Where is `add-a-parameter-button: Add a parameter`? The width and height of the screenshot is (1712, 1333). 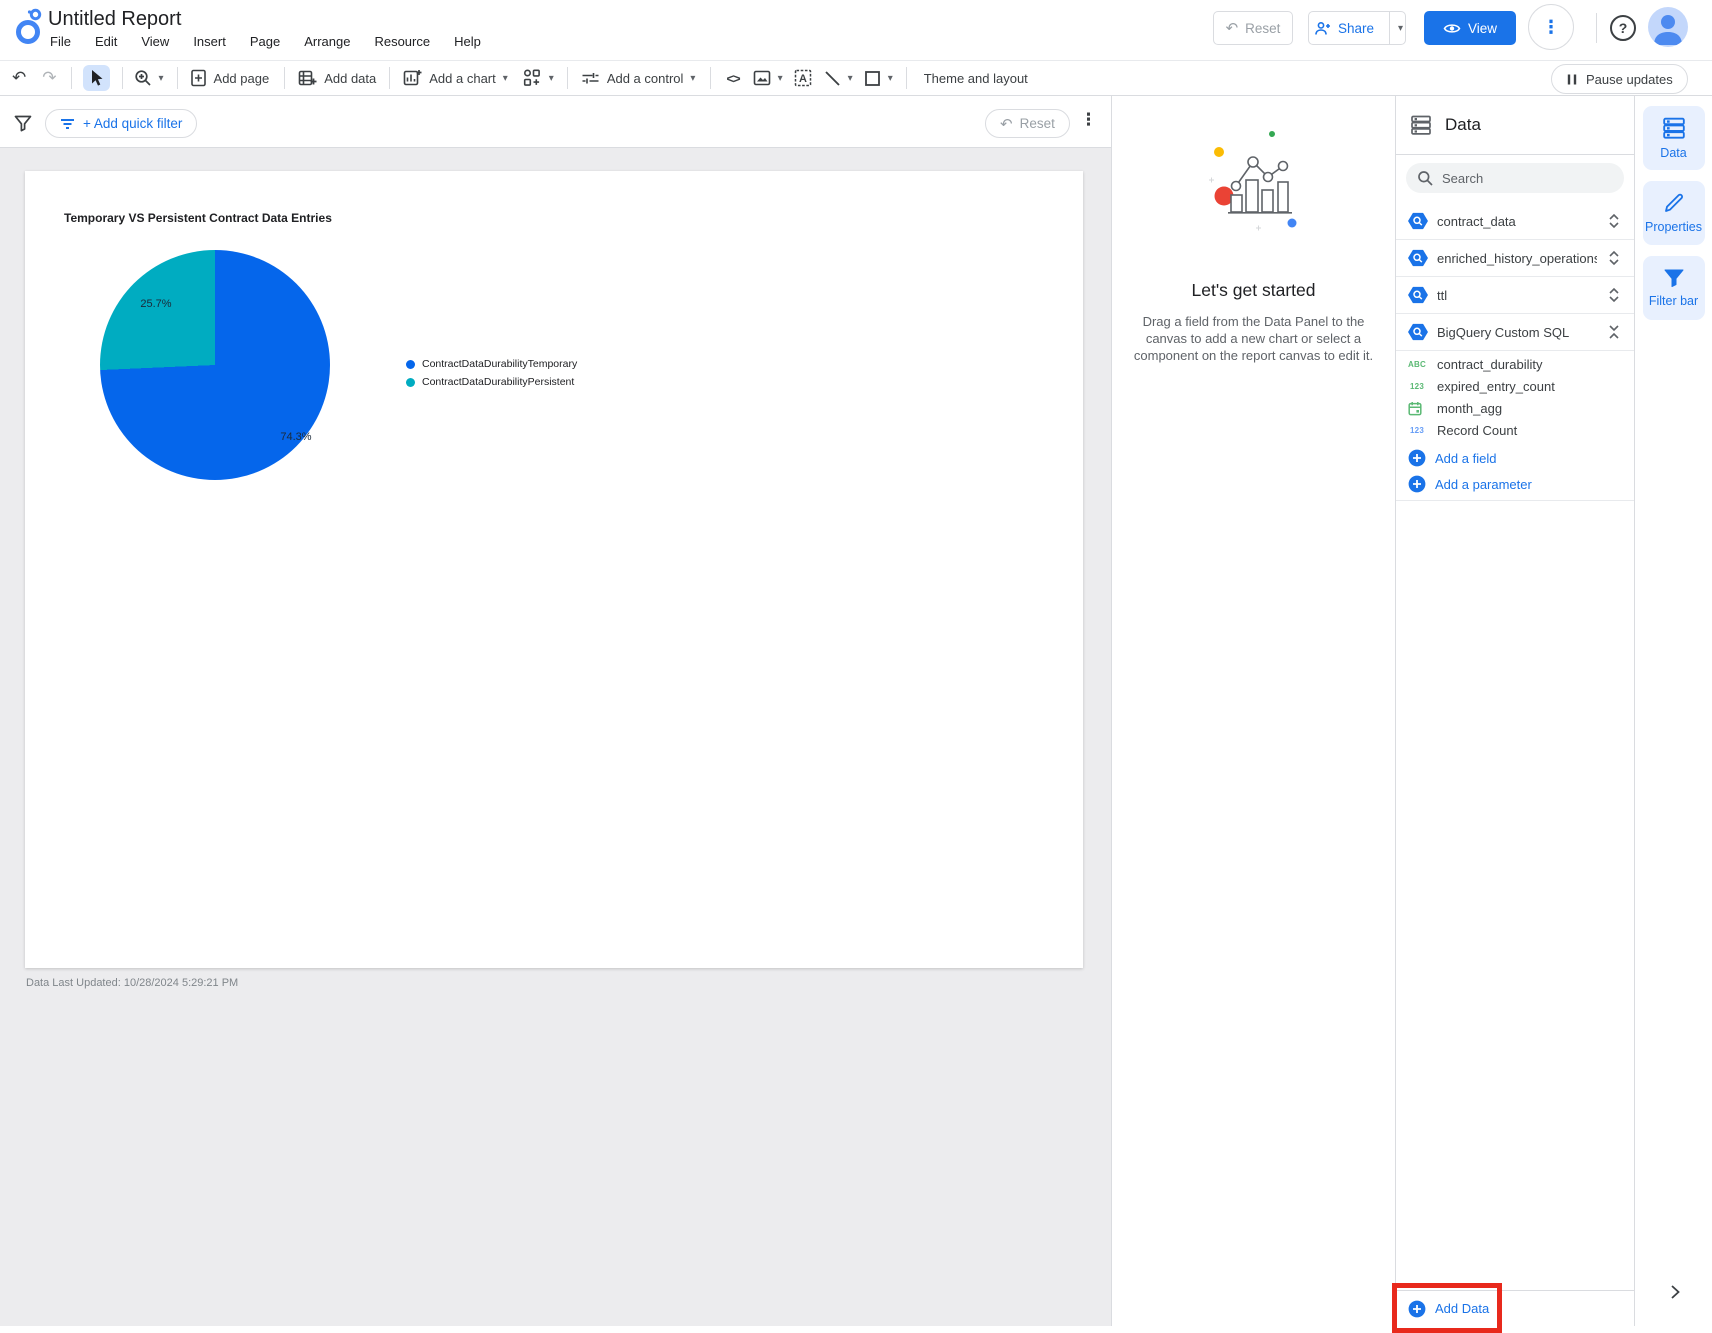
add-a-parameter-button: Add a parameter is located at coordinates (1515, 484).